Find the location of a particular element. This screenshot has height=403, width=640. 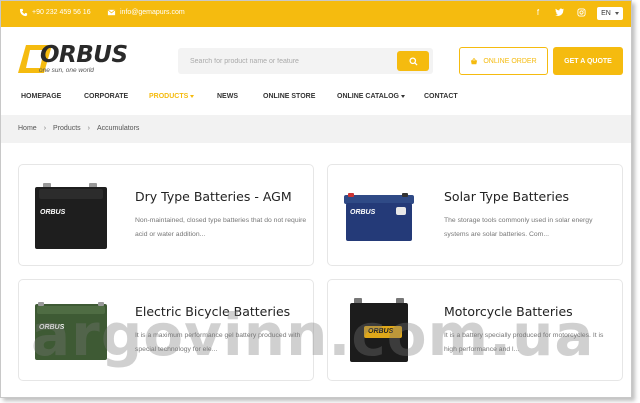

nav-item-corporate: CORPORATE is located at coordinates (106, 96).